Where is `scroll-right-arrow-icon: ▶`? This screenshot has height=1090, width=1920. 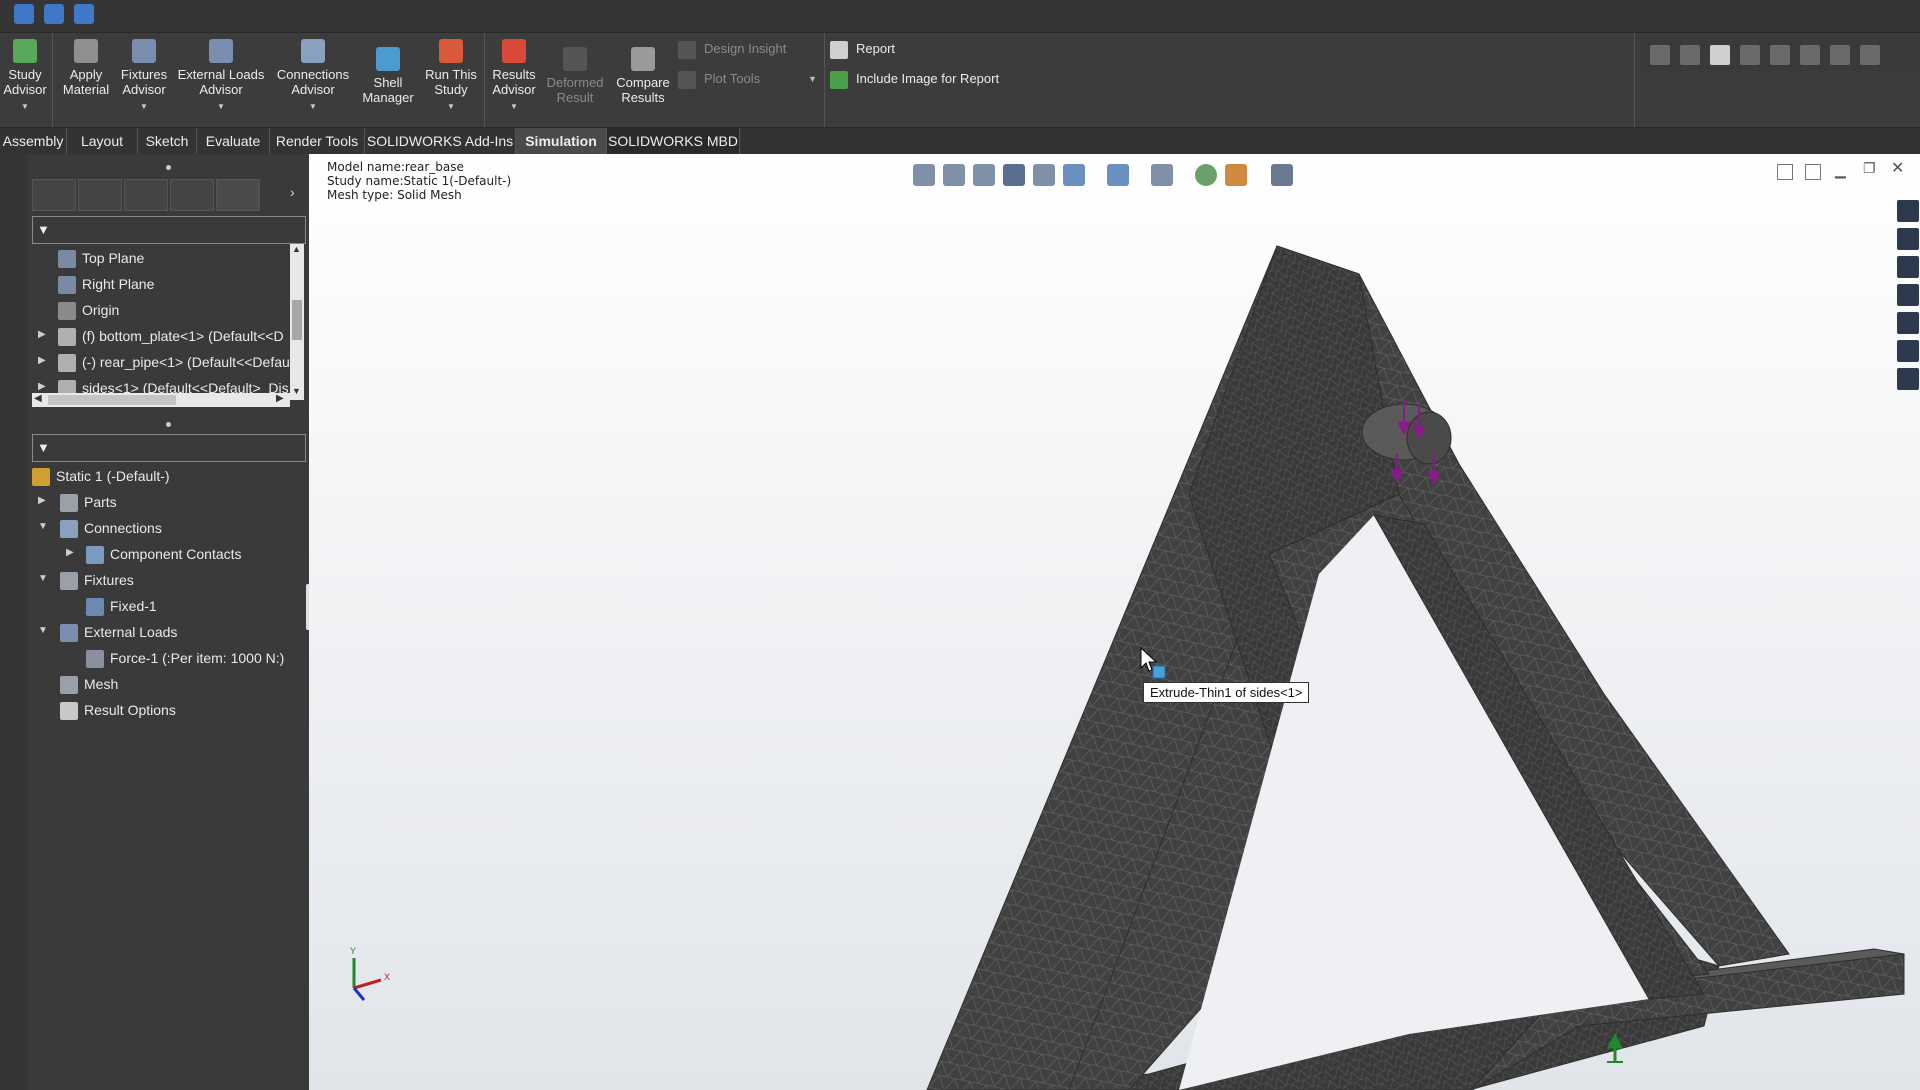 scroll-right-arrow-icon: ▶ is located at coordinates (280, 398).